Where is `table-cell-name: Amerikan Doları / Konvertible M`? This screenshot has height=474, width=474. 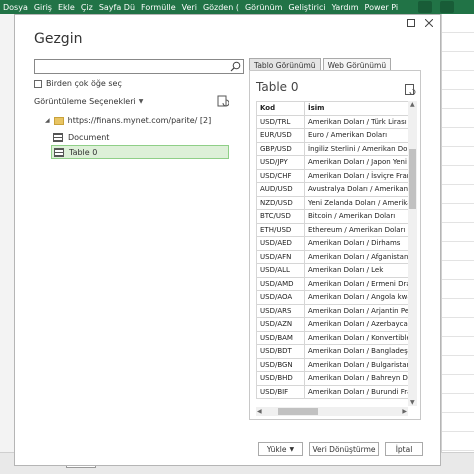 table-cell-name: Amerikan Doları / Konvertible M is located at coordinates (356, 337).